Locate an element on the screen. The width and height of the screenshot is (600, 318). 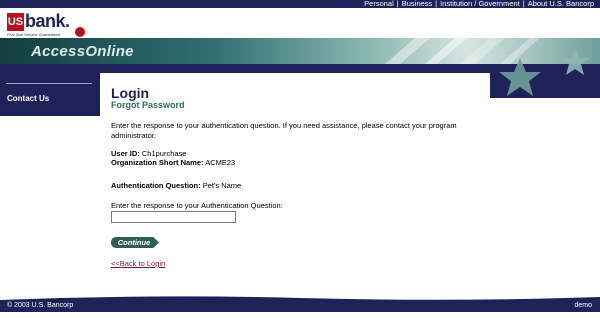
page-subtitle: Forgot Password is located at coordinates (148, 105).